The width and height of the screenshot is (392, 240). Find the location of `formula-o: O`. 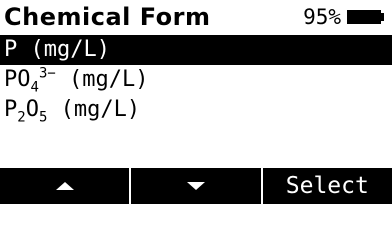

formula-o: O is located at coordinates (32, 109).